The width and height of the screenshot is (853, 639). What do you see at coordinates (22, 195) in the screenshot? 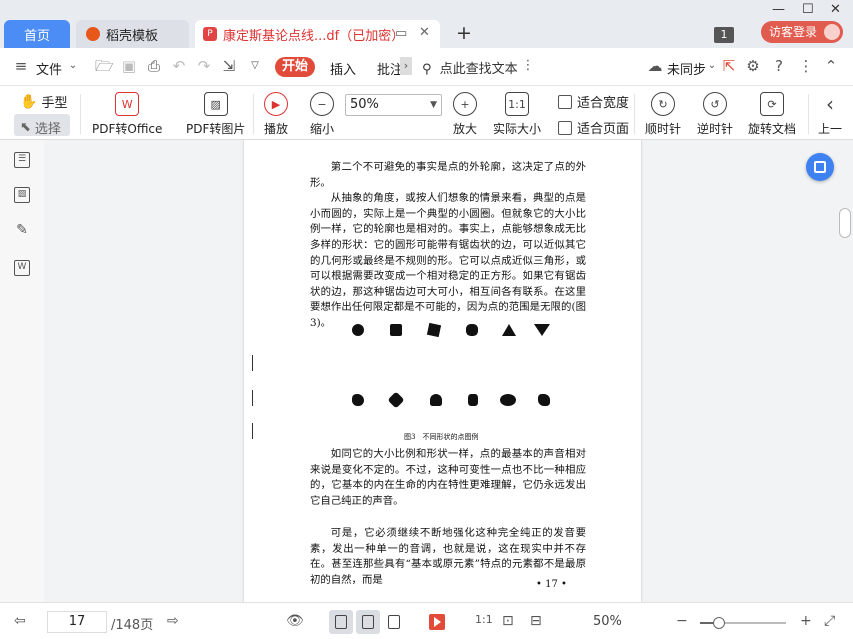
I see `thumbnail-icon: ▨` at bounding box center [22, 195].